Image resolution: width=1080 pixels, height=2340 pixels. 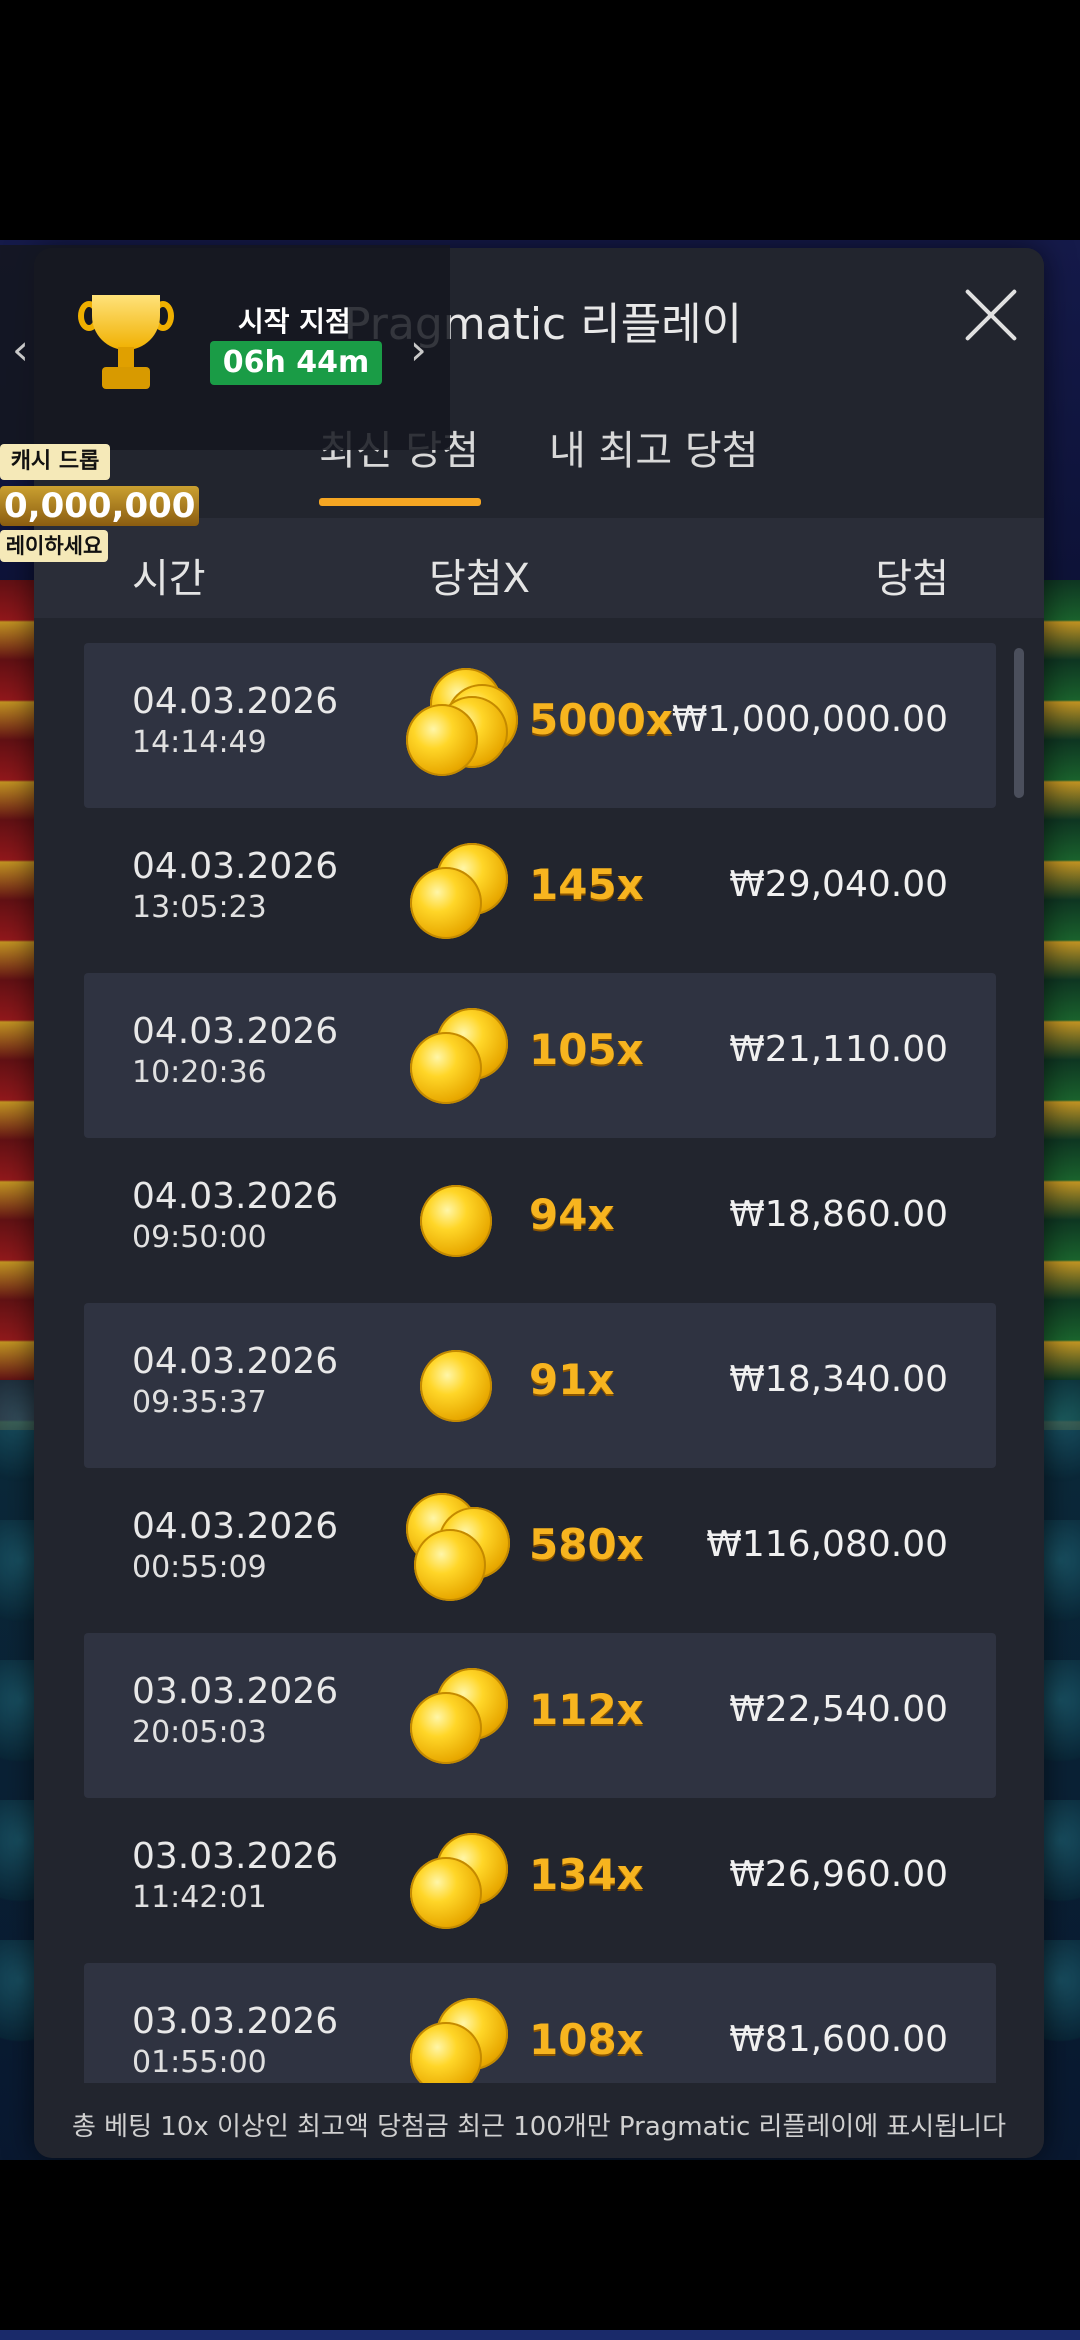 I want to click on tab-my-best-wins: 내 최고 당첨, so click(x=653, y=447).